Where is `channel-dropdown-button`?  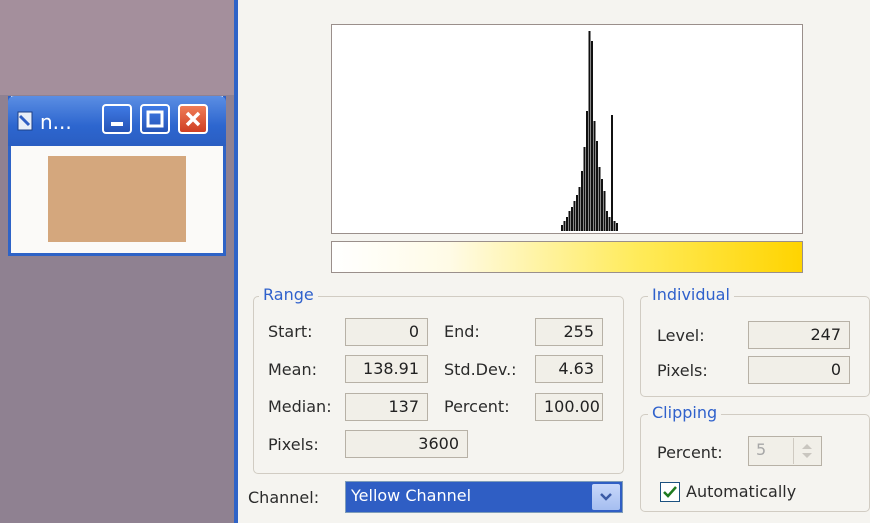
channel-dropdown-button is located at coordinates (606, 497).